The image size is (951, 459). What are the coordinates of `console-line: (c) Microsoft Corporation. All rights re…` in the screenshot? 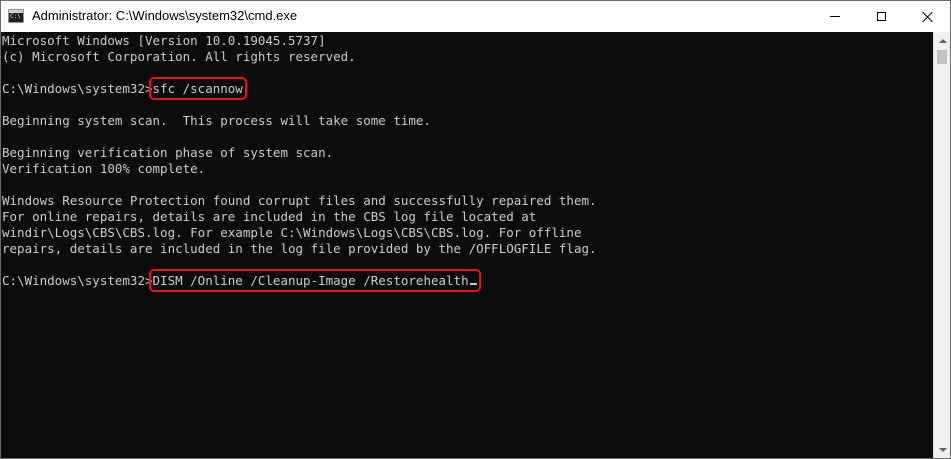 It's located at (179, 56).